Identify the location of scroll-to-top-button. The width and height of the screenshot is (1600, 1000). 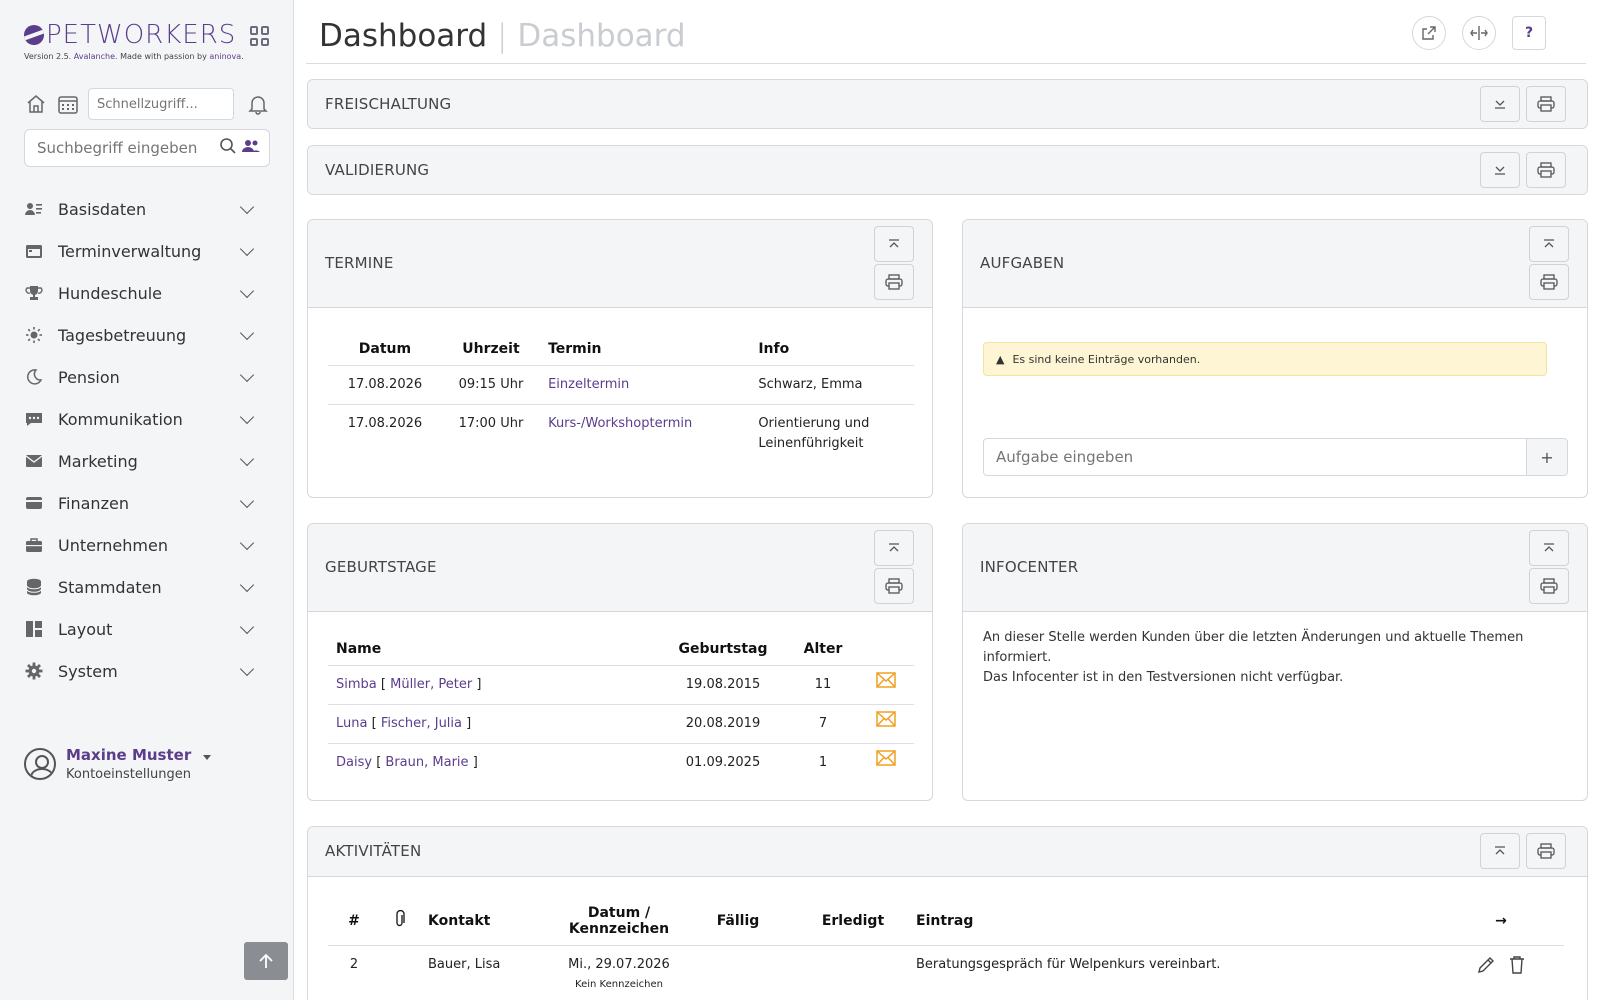
(266, 961).